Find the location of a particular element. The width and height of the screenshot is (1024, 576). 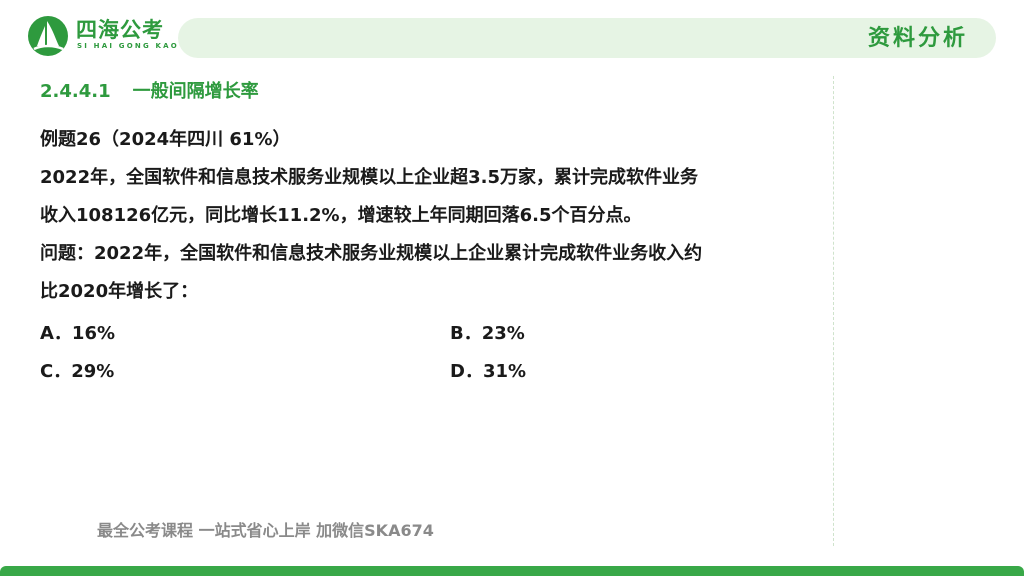

section-label: 资料分析 is located at coordinates (917, 38).